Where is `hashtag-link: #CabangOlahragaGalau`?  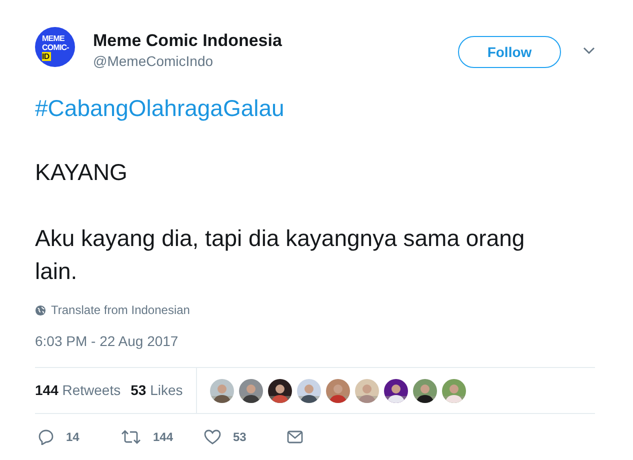 hashtag-link: #CabangOlahragaGalau is located at coordinates (159, 108).